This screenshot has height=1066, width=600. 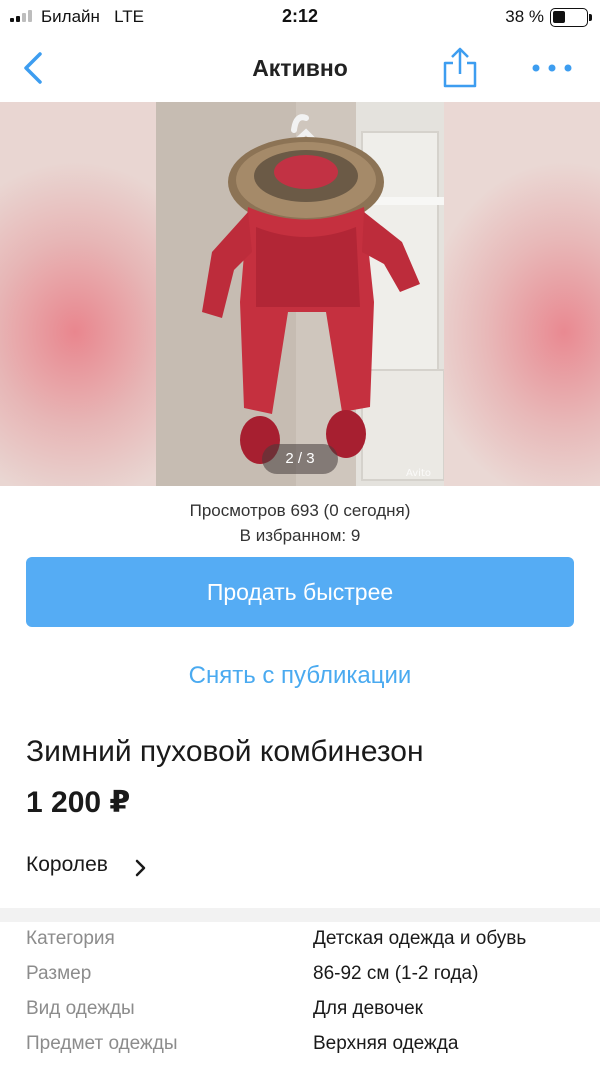 What do you see at coordinates (300, 18) in the screenshot?
I see `status-bar: Билайн LTE 2:12 38 %` at bounding box center [300, 18].